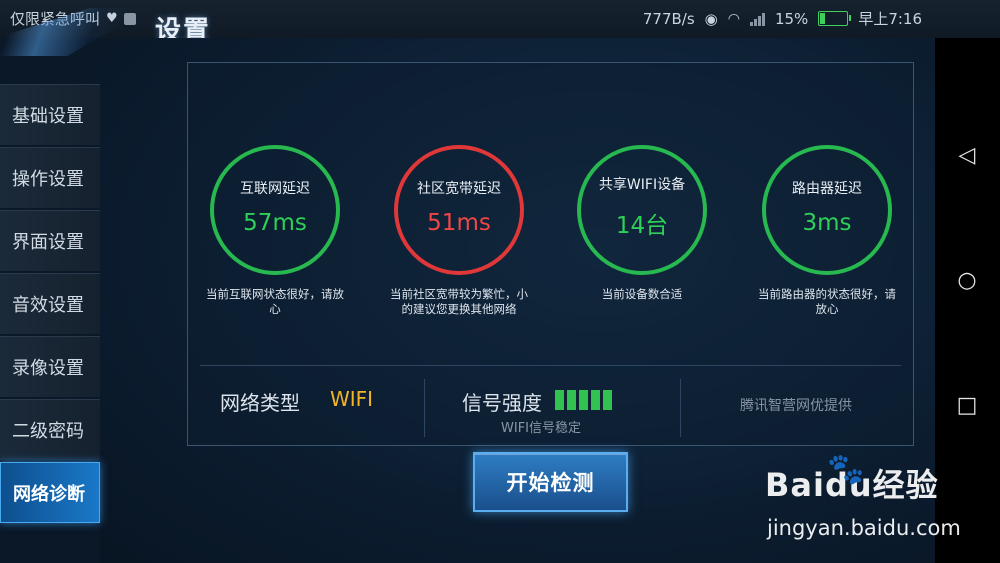 Image resolution: width=1000 pixels, height=563 pixels. Describe the element at coordinates (642, 294) in the screenshot. I see `gauge-description: 当前设备数合适` at that location.